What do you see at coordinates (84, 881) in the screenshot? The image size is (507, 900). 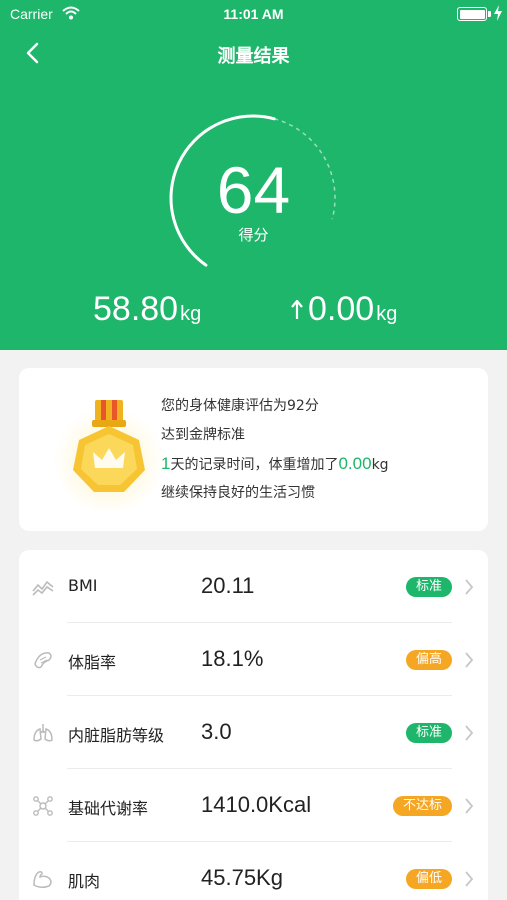 I see `metric-name: 肌肉` at bounding box center [84, 881].